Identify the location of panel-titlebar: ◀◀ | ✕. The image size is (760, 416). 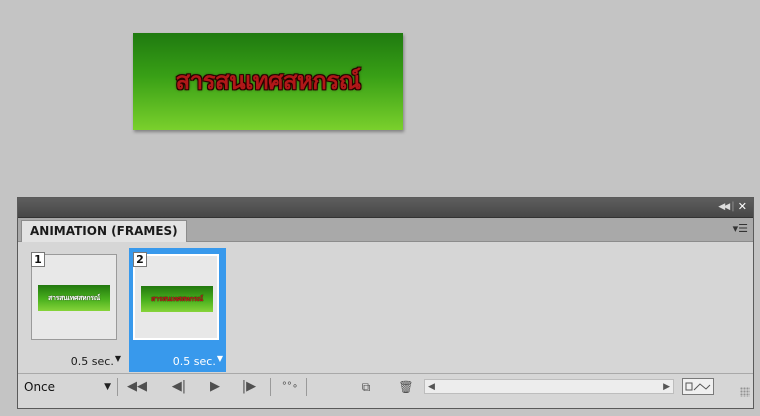
(385, 208).